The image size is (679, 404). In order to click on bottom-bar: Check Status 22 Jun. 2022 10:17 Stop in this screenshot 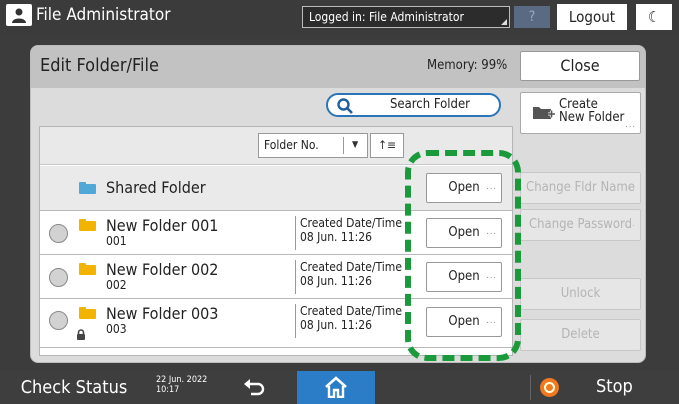, I will do `click(339, 387)`.